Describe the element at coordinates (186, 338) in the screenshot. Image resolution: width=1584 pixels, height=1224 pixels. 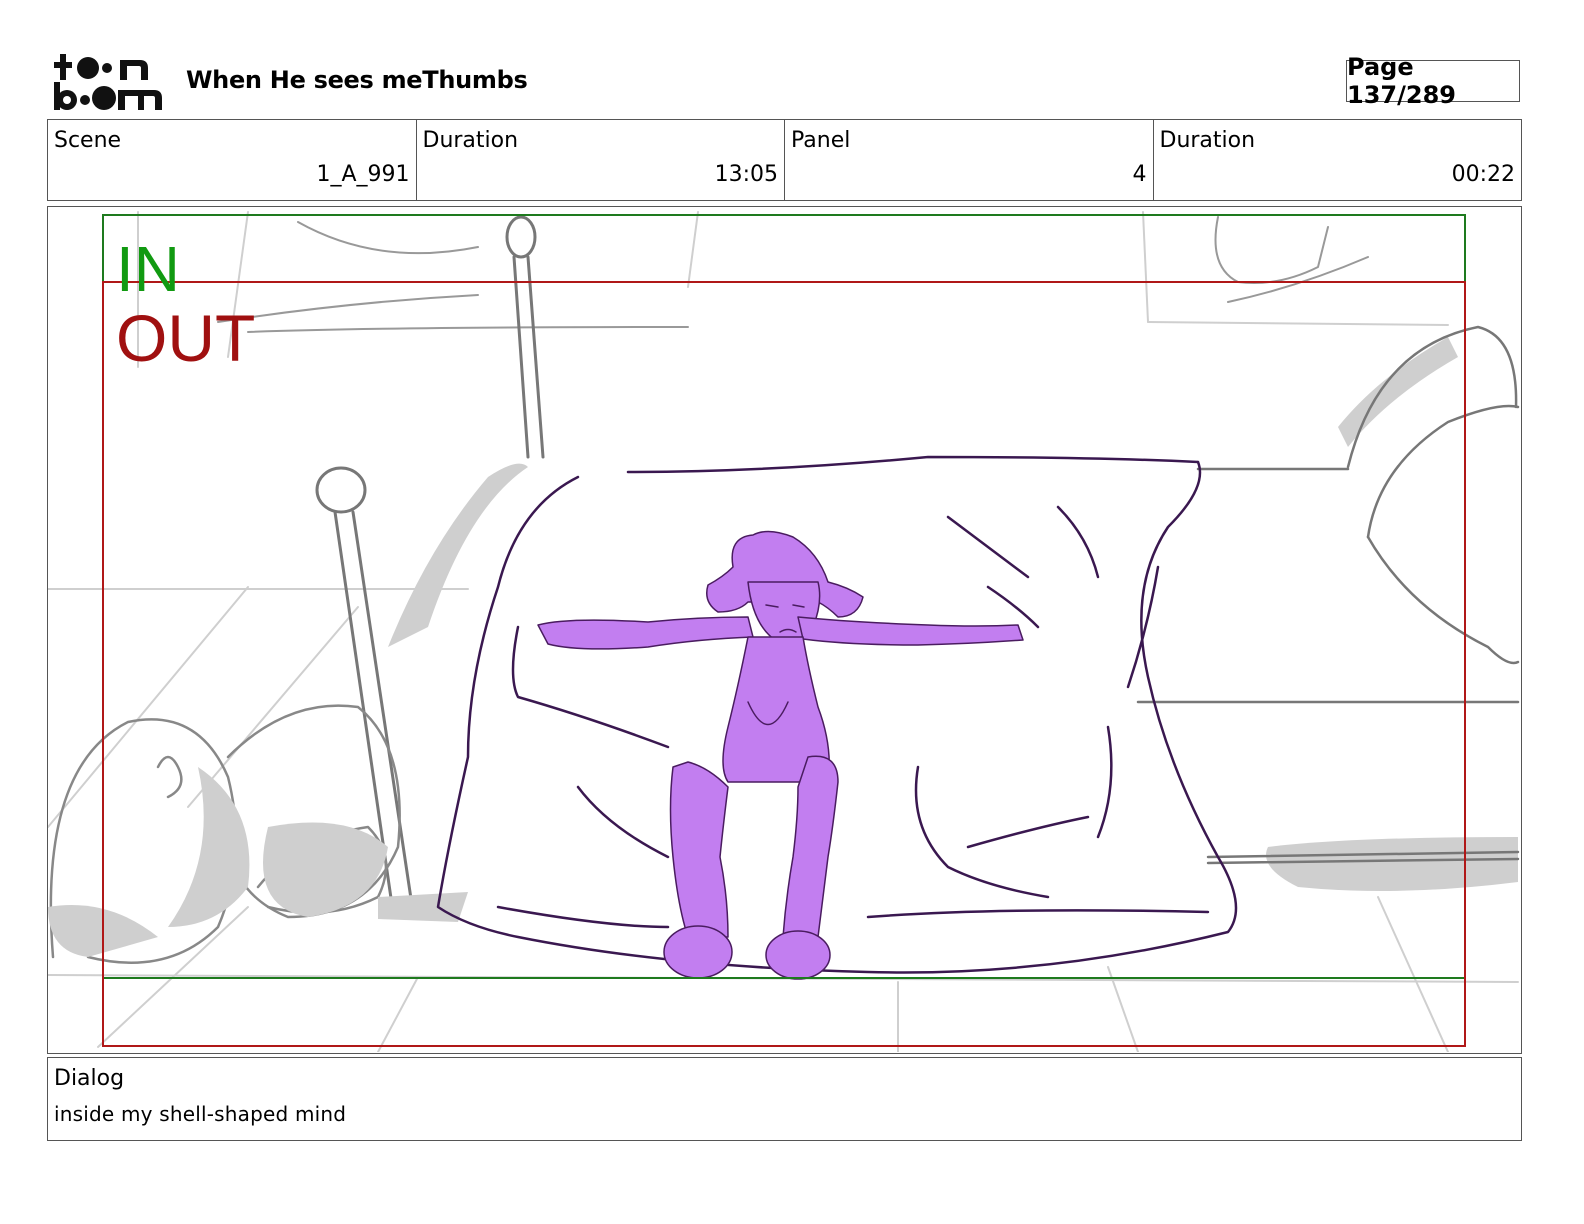
I see `out-frame-label: OUT` at that location.